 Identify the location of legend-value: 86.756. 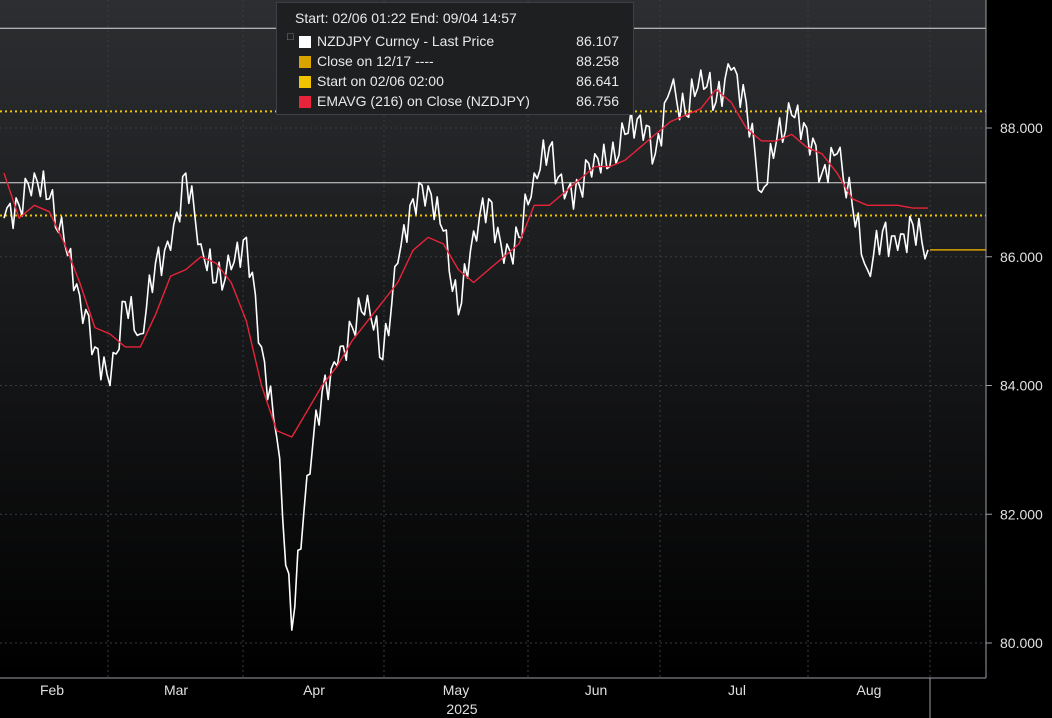
(597, 101).